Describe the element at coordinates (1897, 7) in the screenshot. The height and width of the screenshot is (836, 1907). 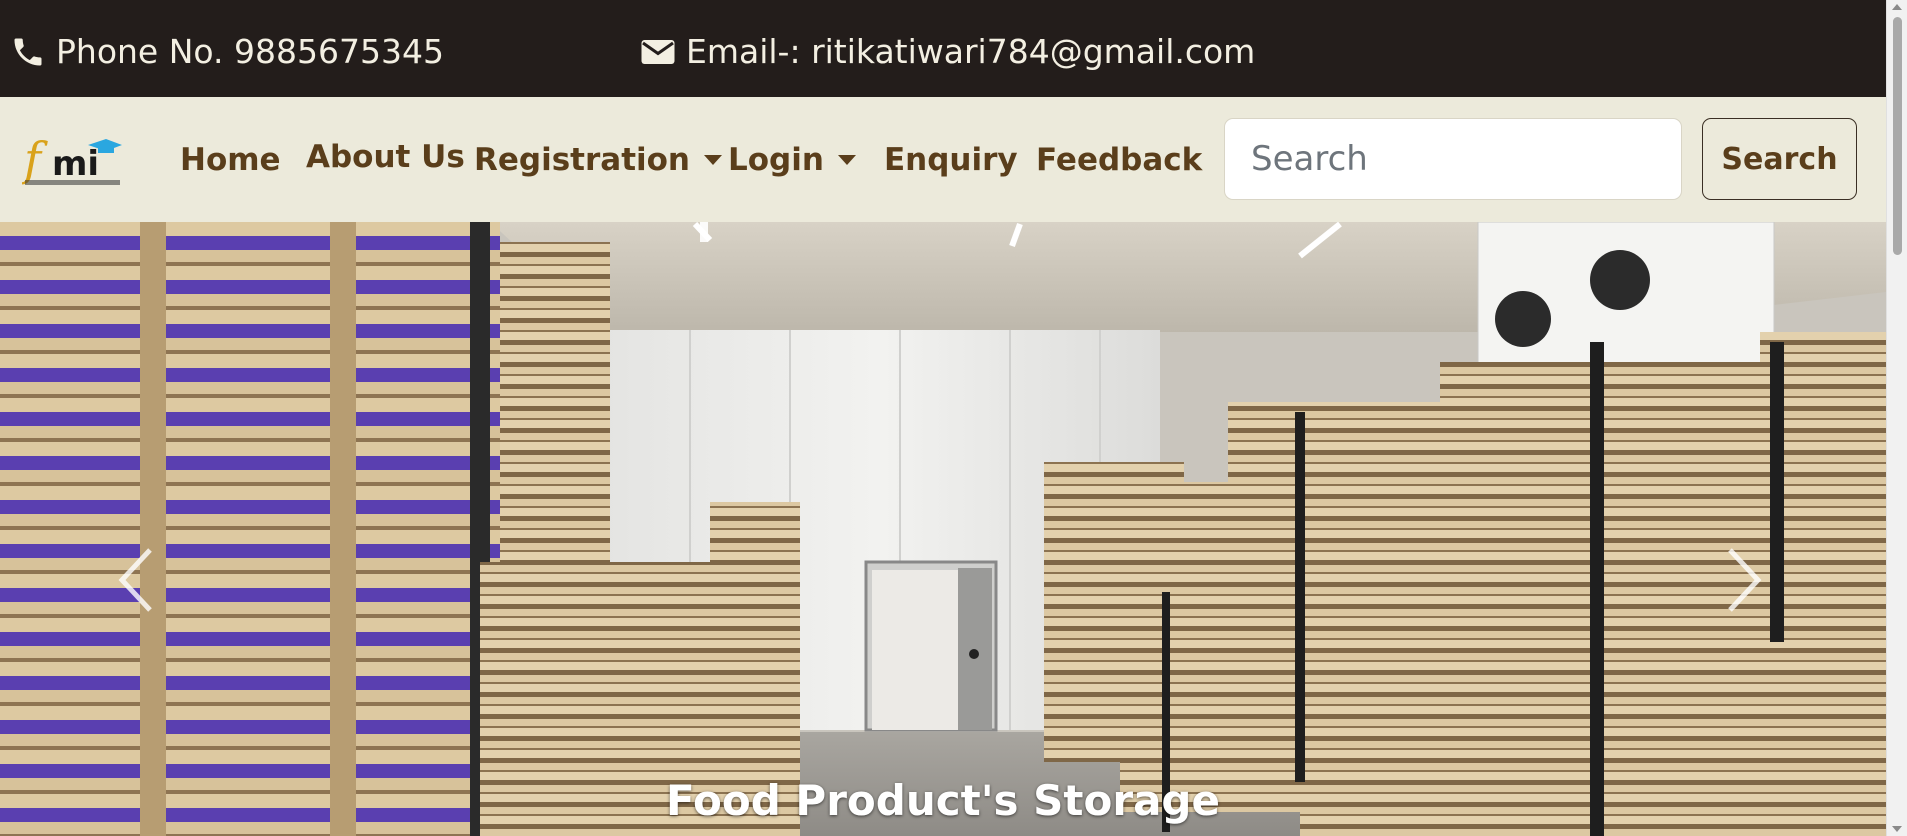
I see `scroll-up-icon` at that location.